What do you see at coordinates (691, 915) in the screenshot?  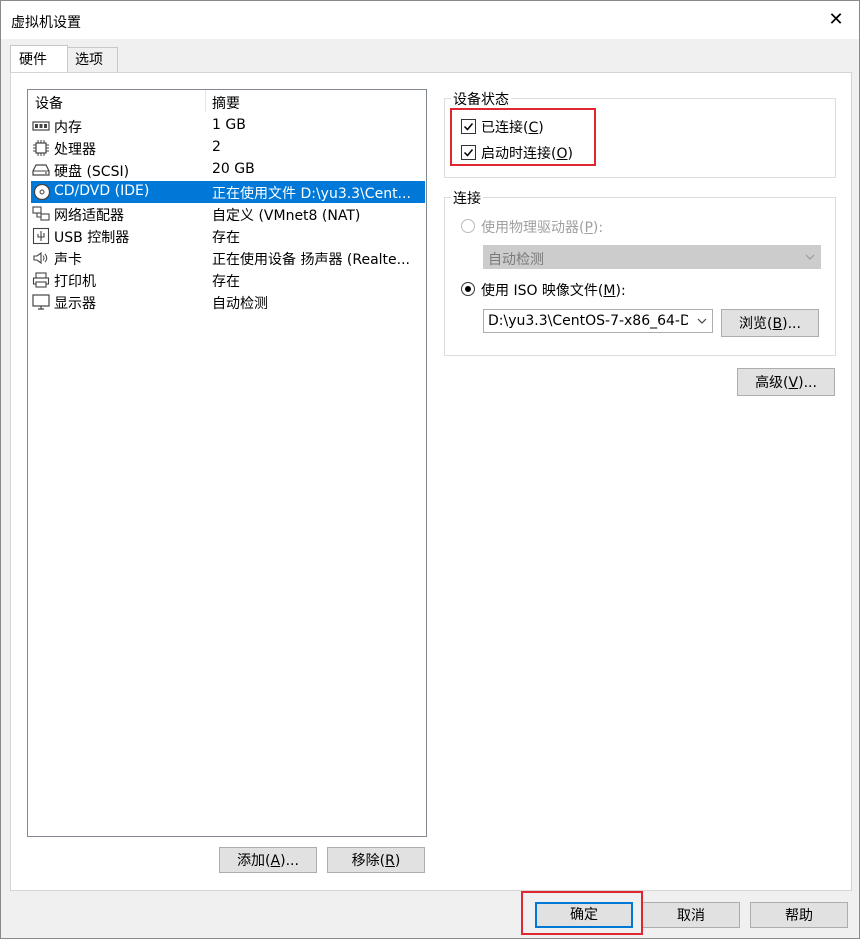 I see `cancel-button: 取消` at bounding box center [691, 915].